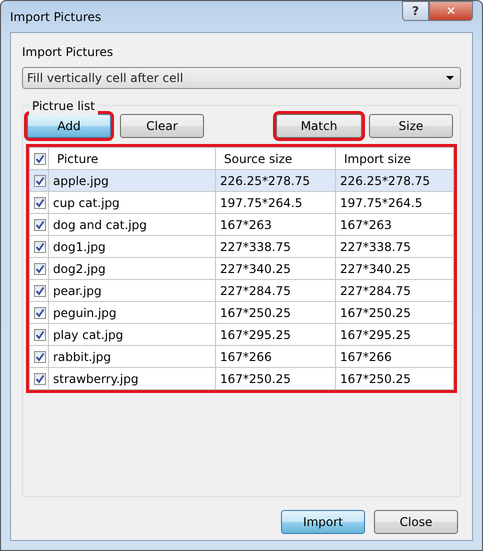 The width and height of the screenshot is (483, 551). Describe the element at coordinates (241, 78) in the screenshot. I see `fill-order-dropdown: Fill vertically cell after cell` at that location.